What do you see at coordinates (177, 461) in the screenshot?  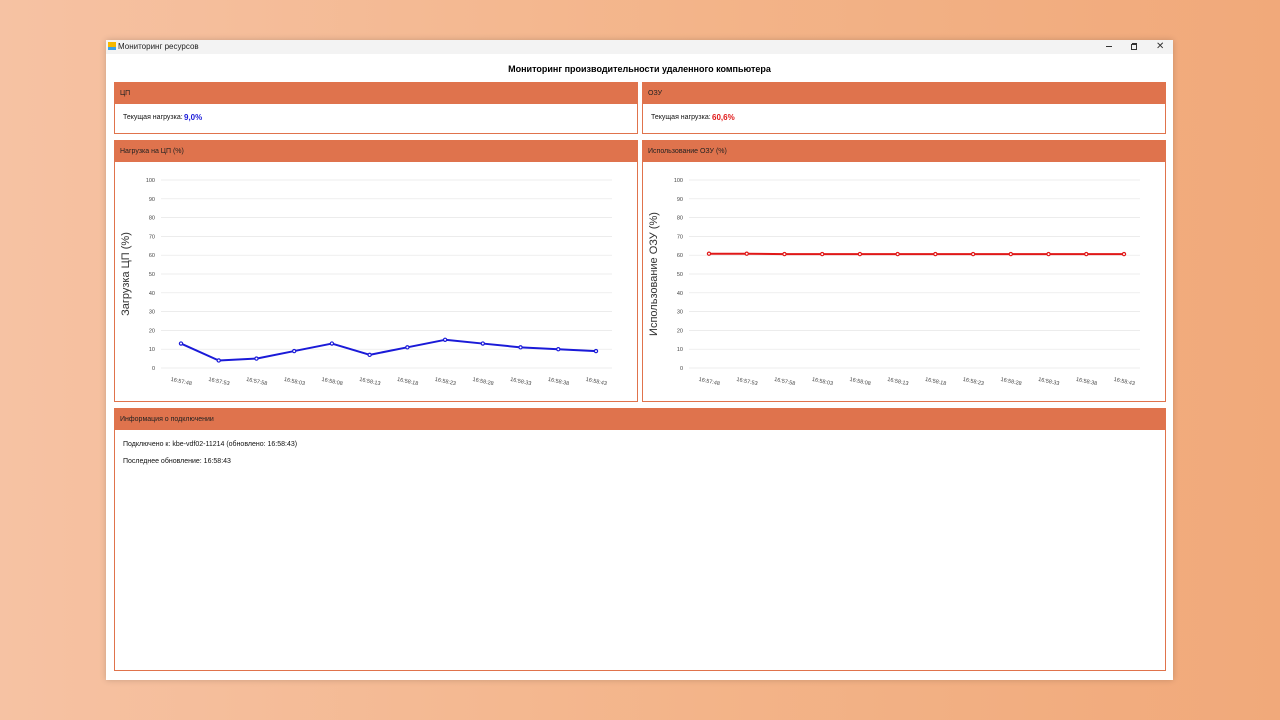 I see `last-update-text: Последнее обновление: 16:58:43` at bounding box center [177, 461].